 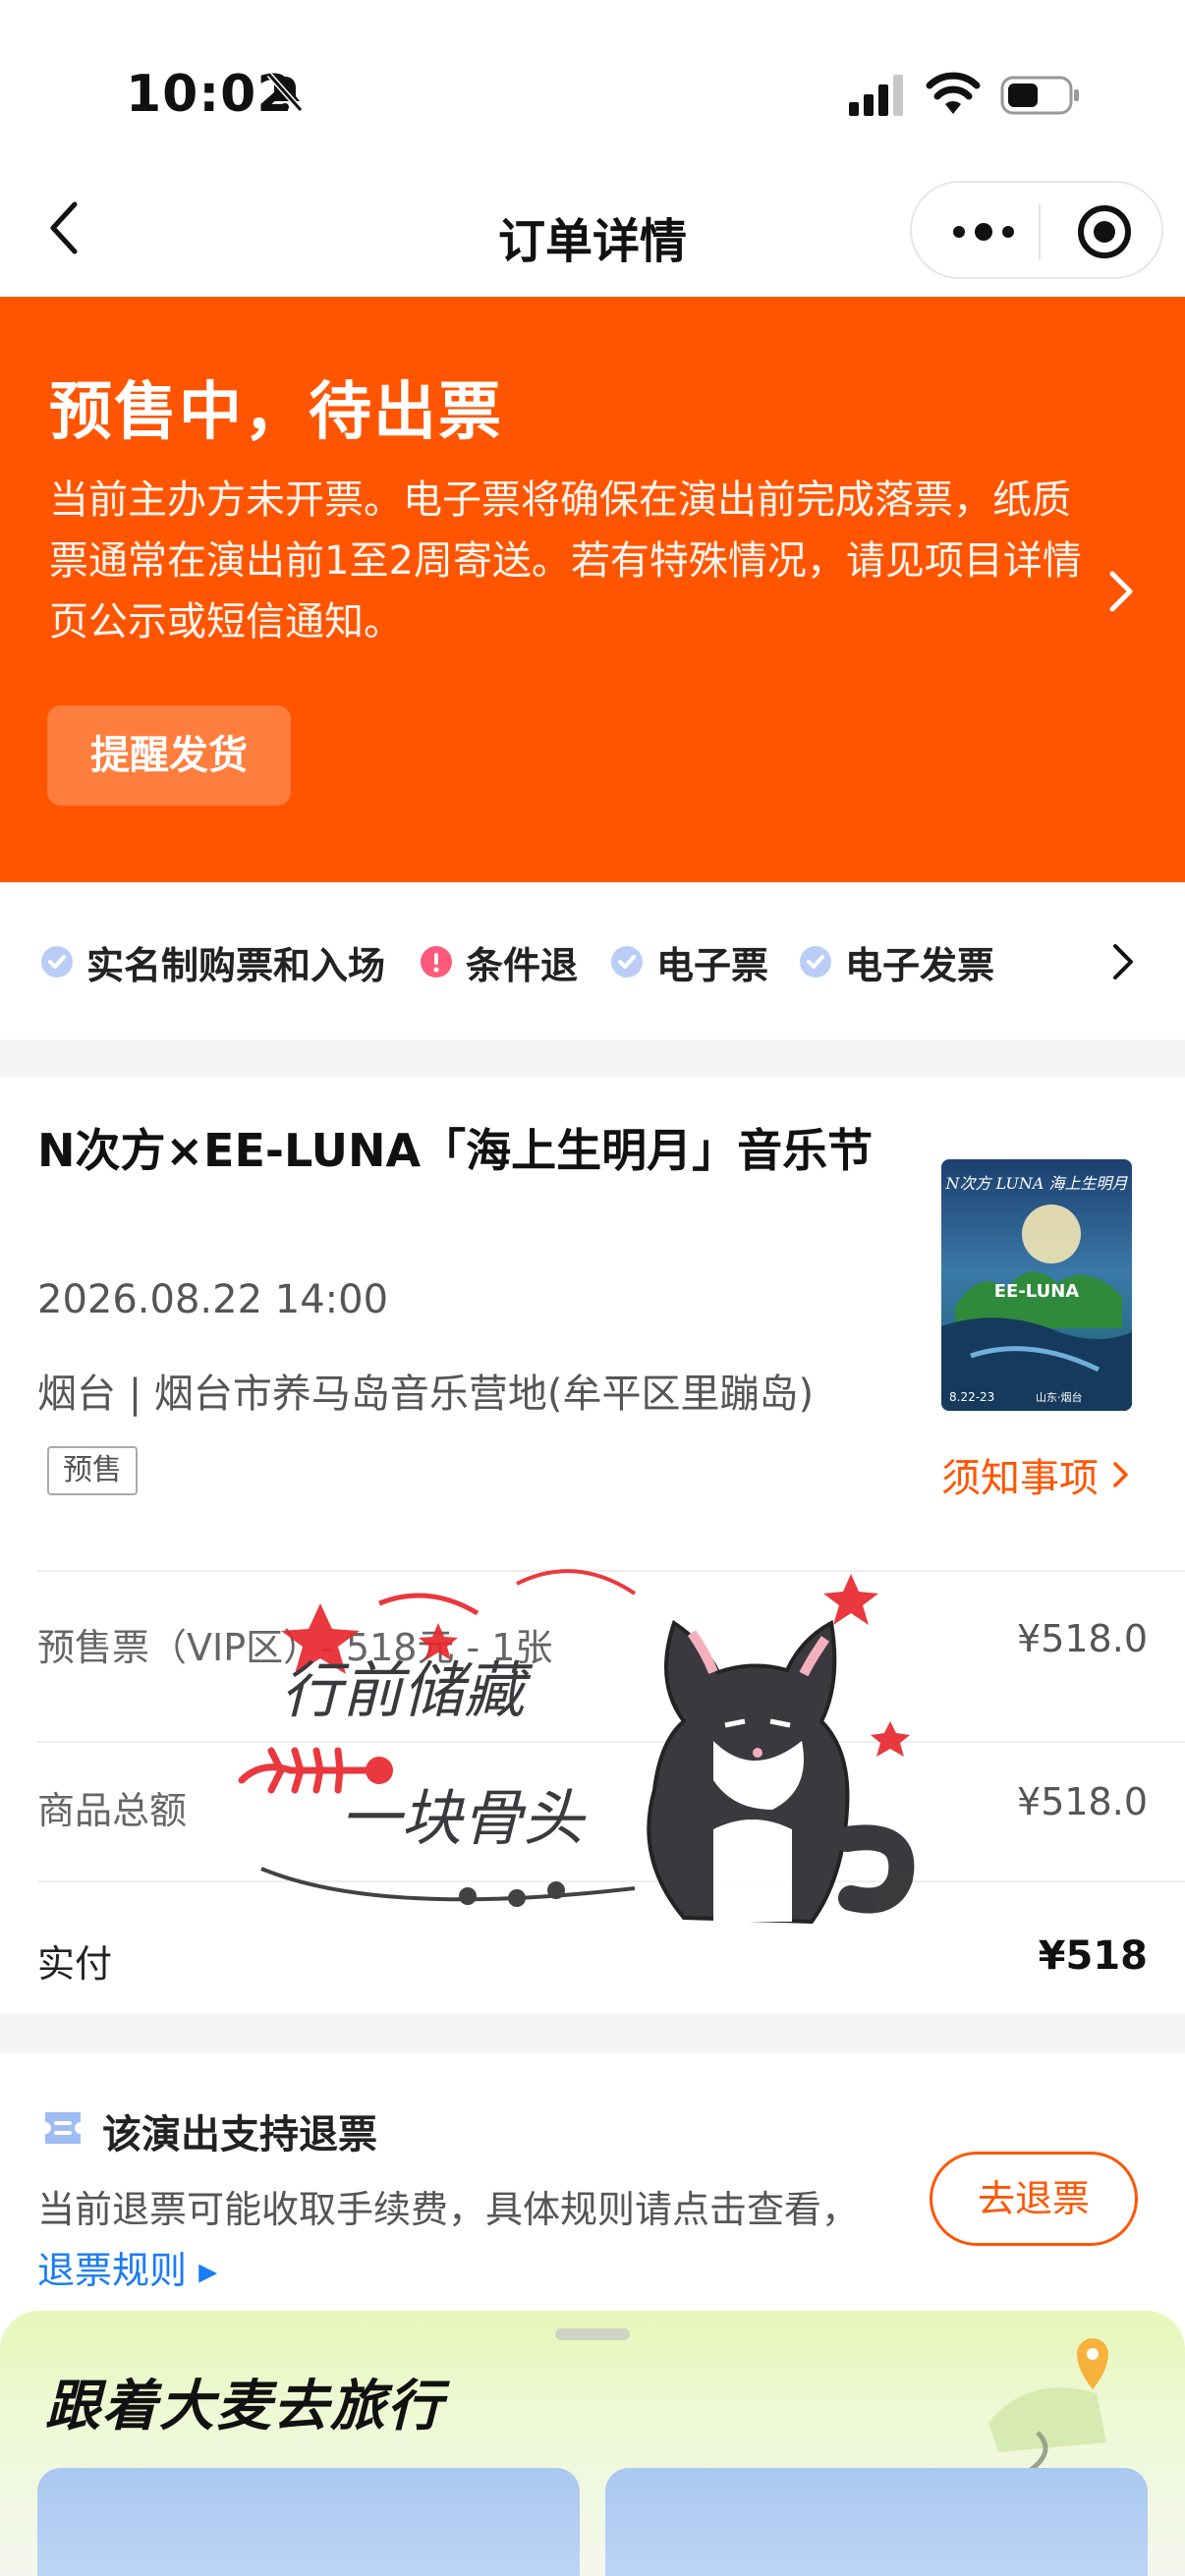 I want to click on target-icon, so click(x=1104, y=231).